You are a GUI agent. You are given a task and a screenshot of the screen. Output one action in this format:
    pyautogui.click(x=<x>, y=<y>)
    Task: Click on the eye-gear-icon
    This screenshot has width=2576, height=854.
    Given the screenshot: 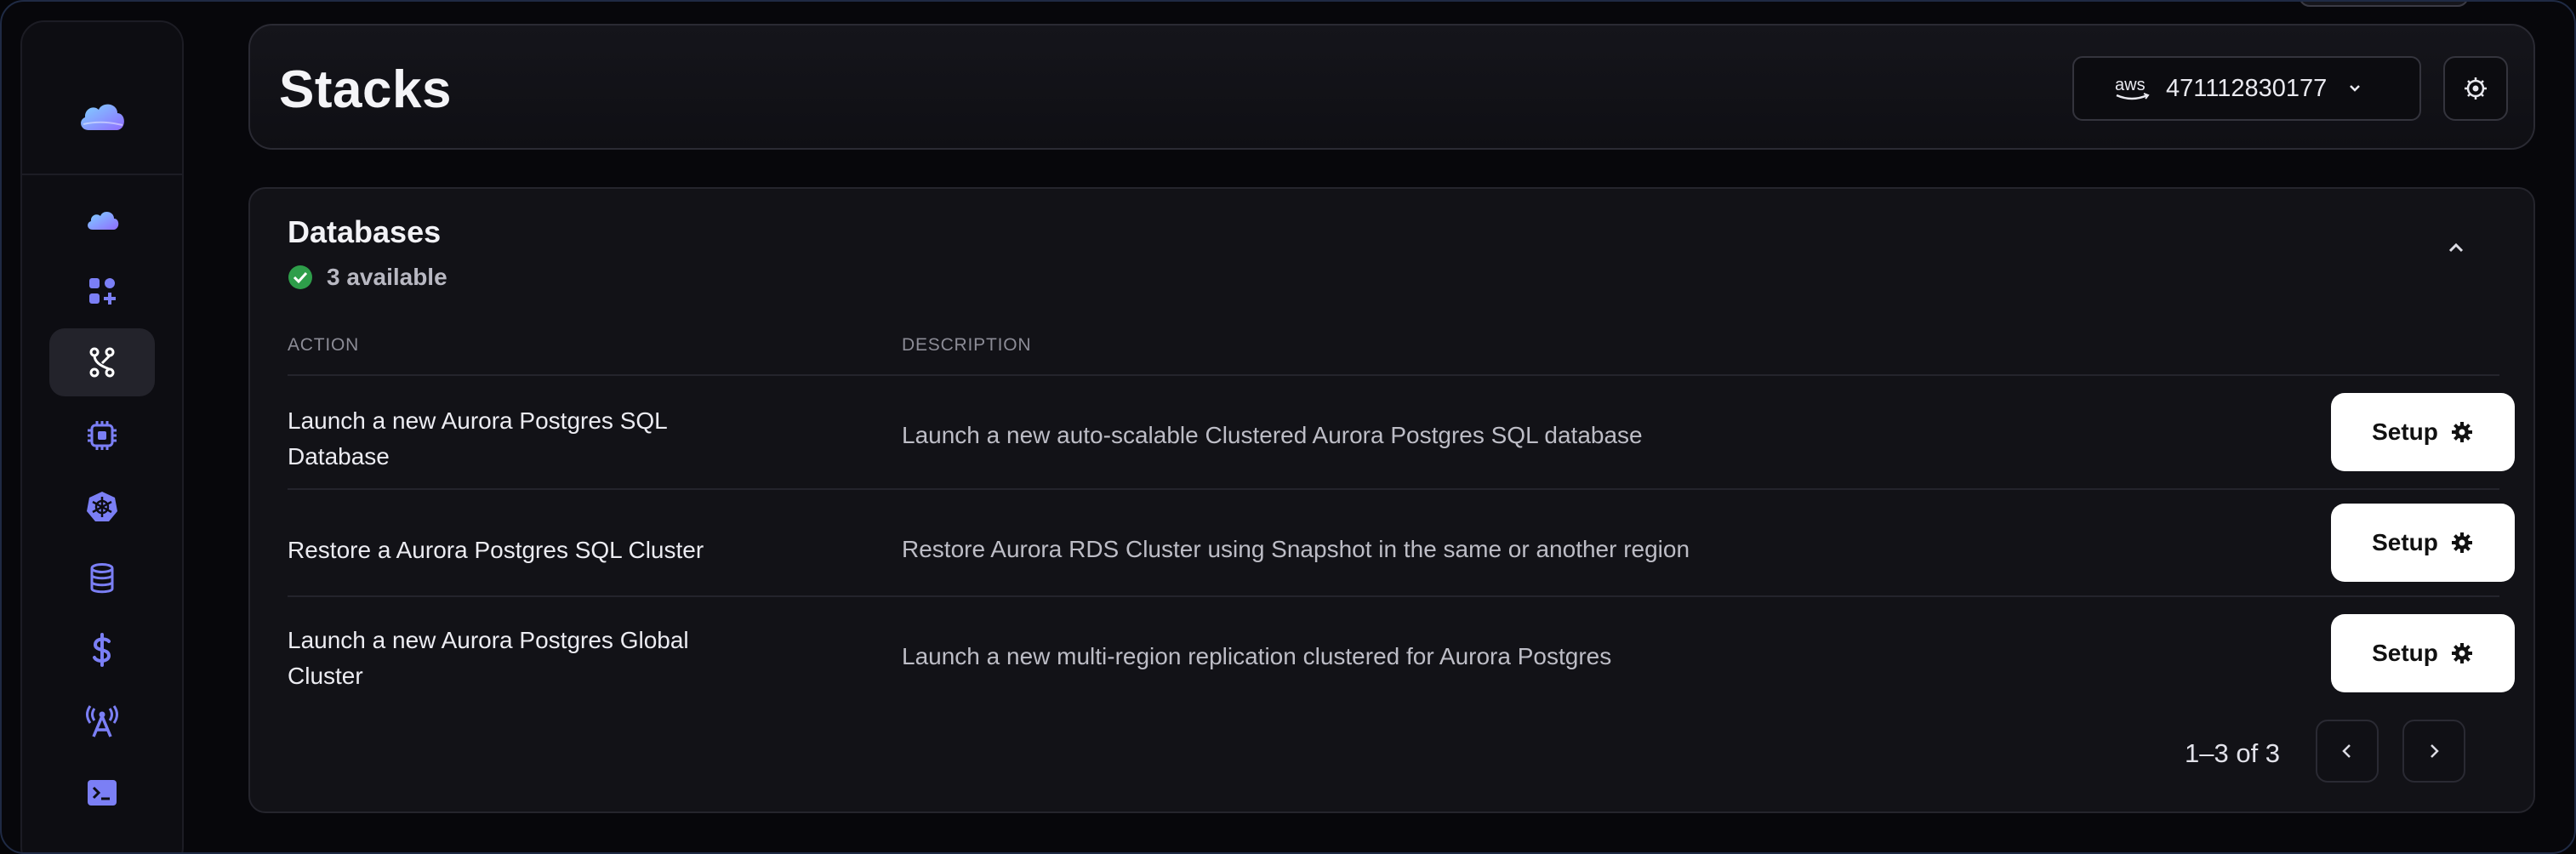 What is the action you would take?
    pyautogui.click(x=2476, y=88)
    